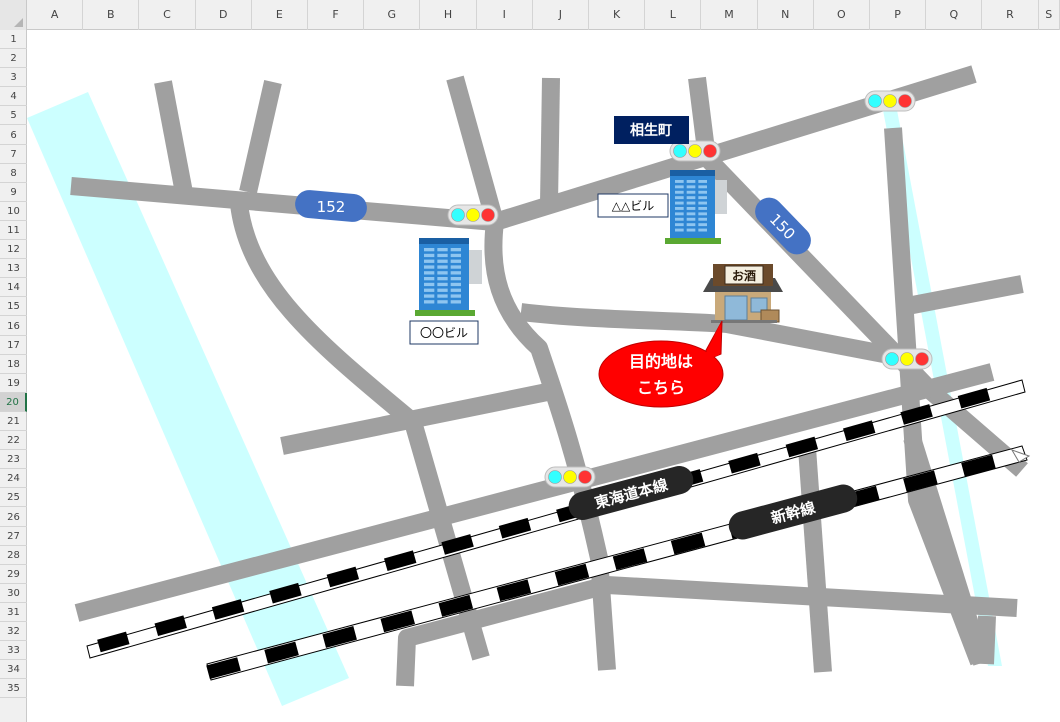 This screenshot has width=1060, height=722. I want to click on building-sankaku-label-box: △△ビル, so click(633, 205).